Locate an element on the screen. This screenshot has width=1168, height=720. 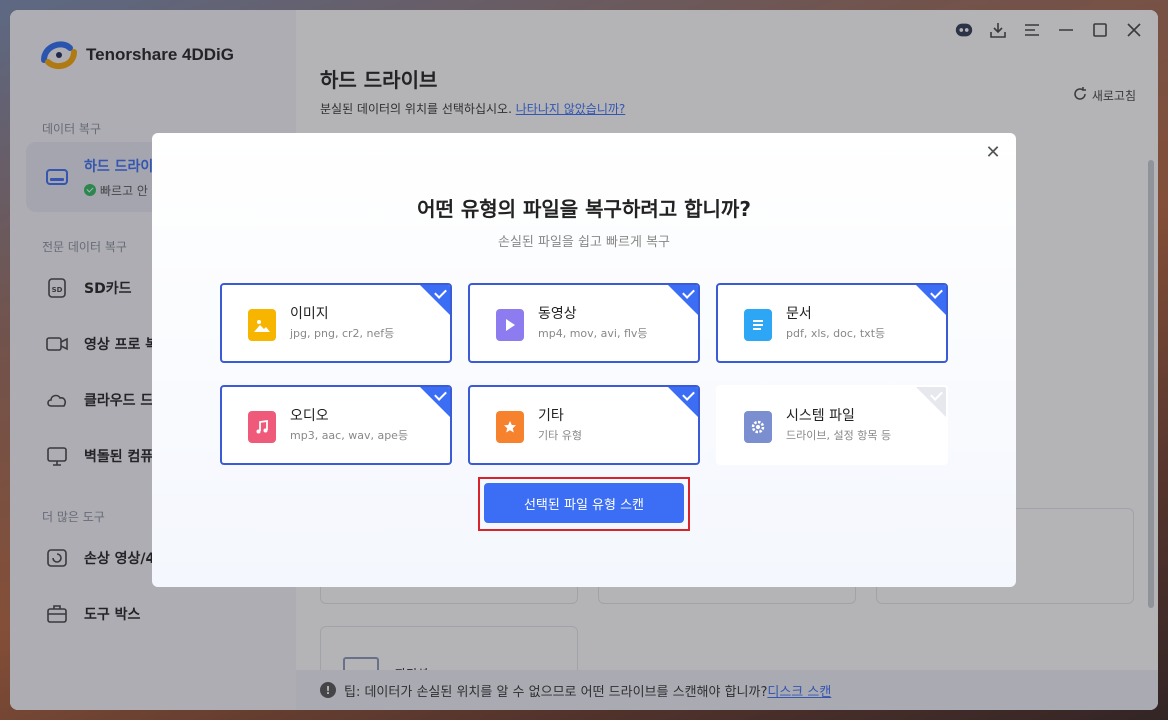
gear-file-icon is located at coordinates (758, 427).